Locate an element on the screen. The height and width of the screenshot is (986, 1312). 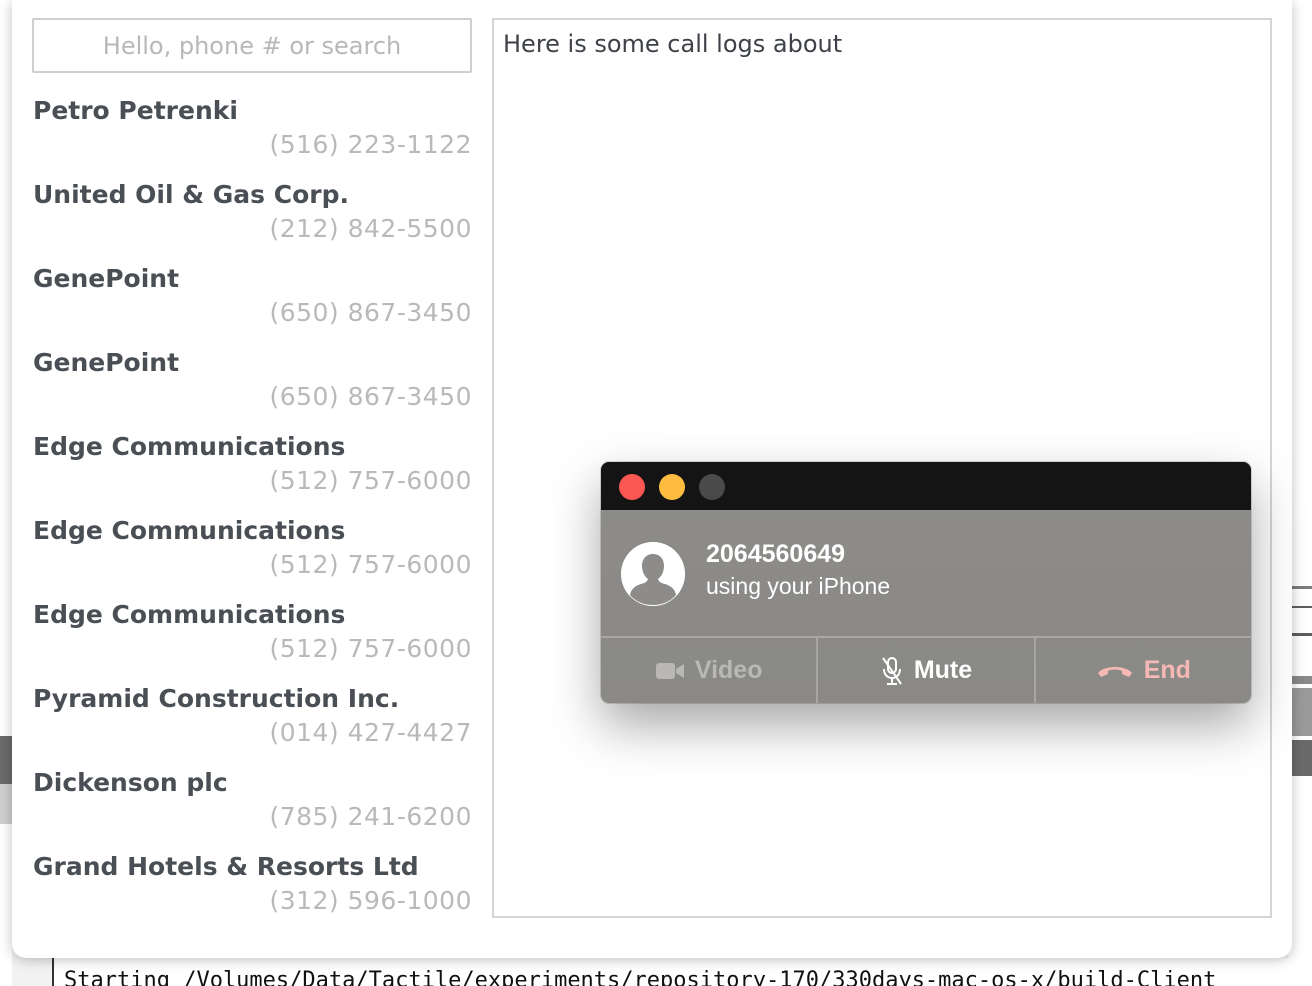
caller-number: 2064560649 is located at coordinates (776, 554).